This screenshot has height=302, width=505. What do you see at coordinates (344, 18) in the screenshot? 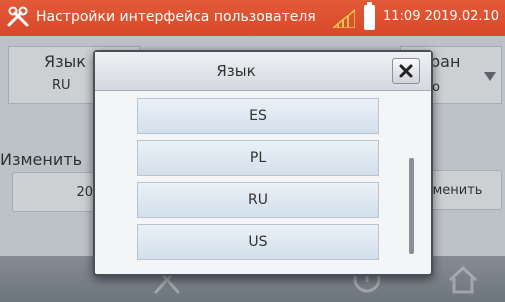
I see `signal-icon` at bounding box center [344, 18].